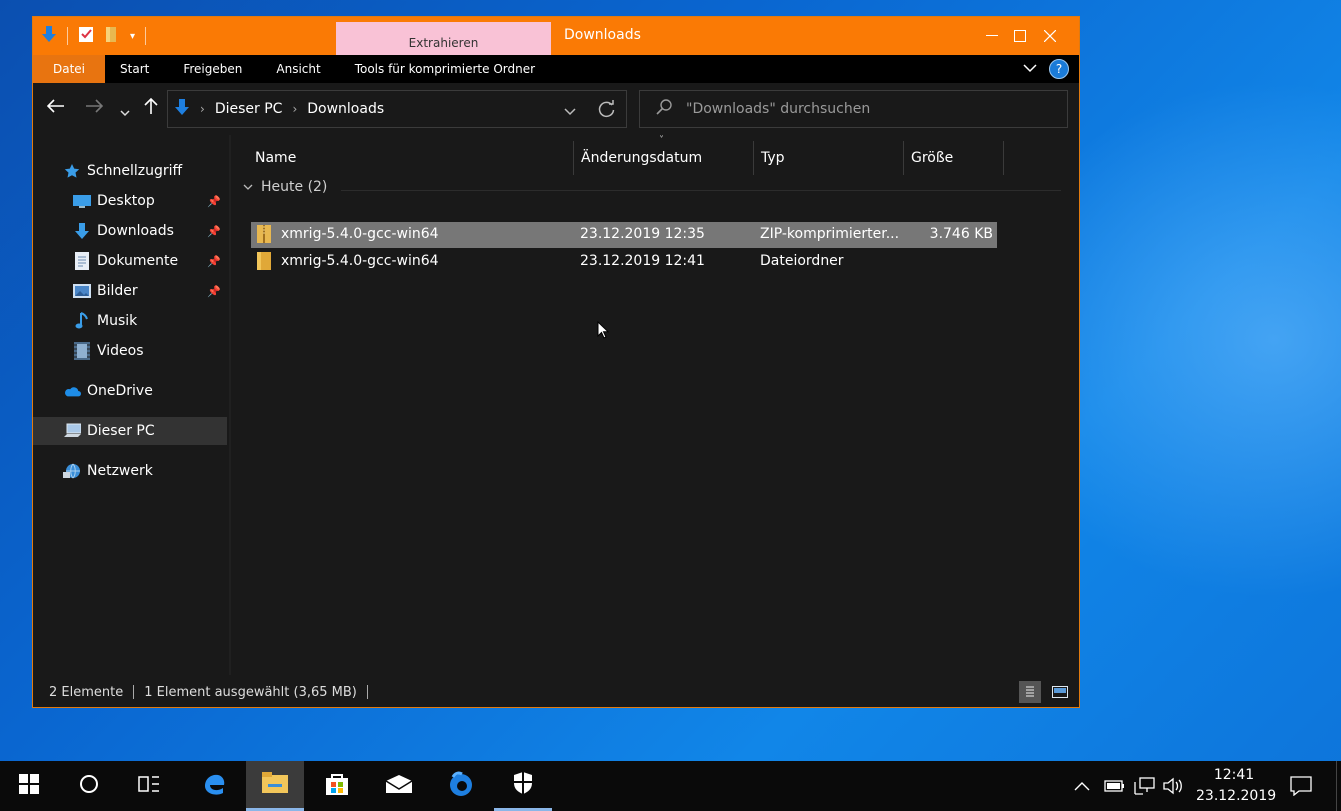 This screenshot has width=1341, height=811. I want to click on nav-item-dokumente: Dokumente 📌, so click(130, 261).